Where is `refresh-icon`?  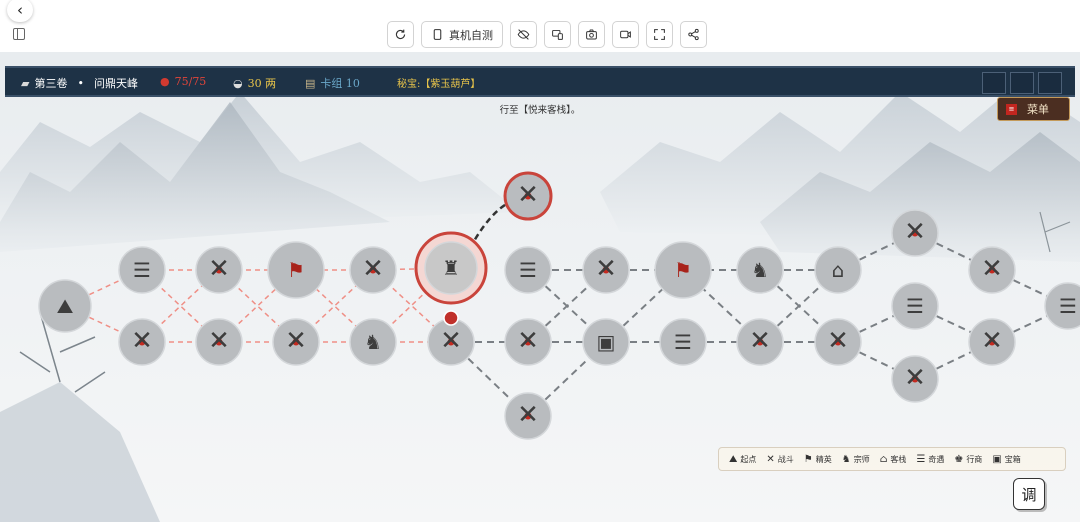 refresh-icon is located at coordinates (400, 34).